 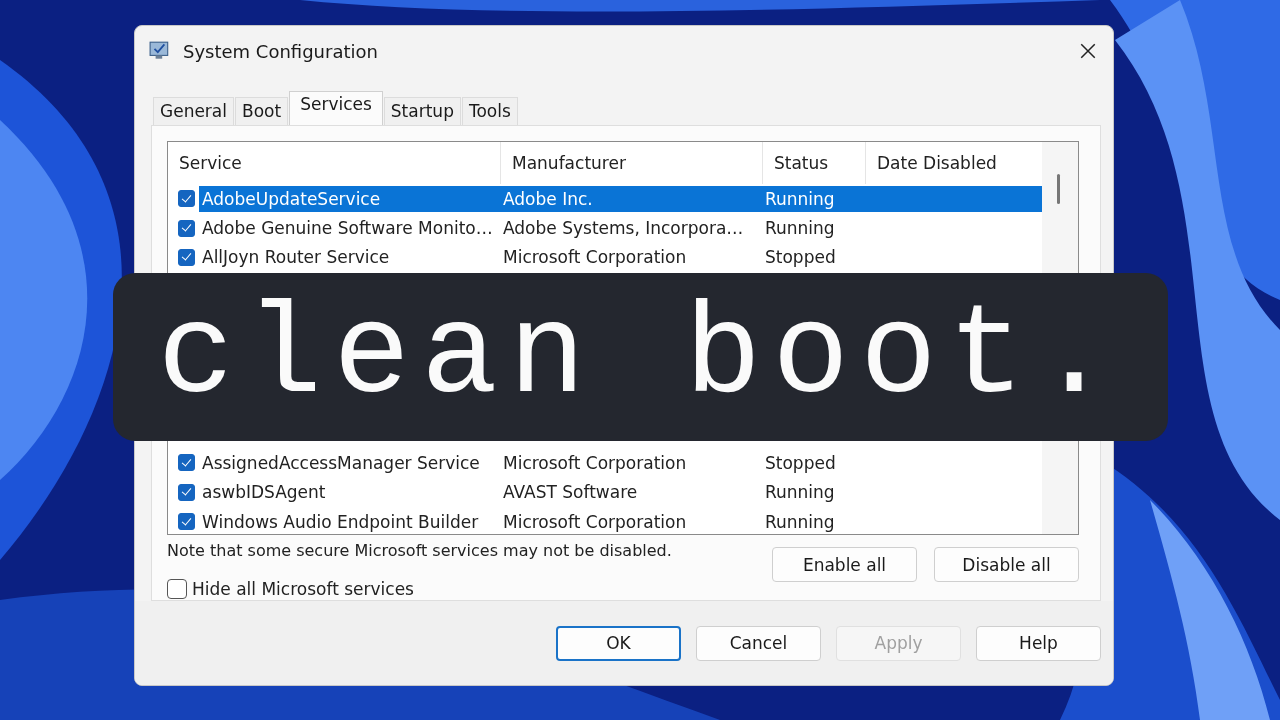 I want to click on checkbox-label: Hide all Microsoft services, so click(x=303, y=589).